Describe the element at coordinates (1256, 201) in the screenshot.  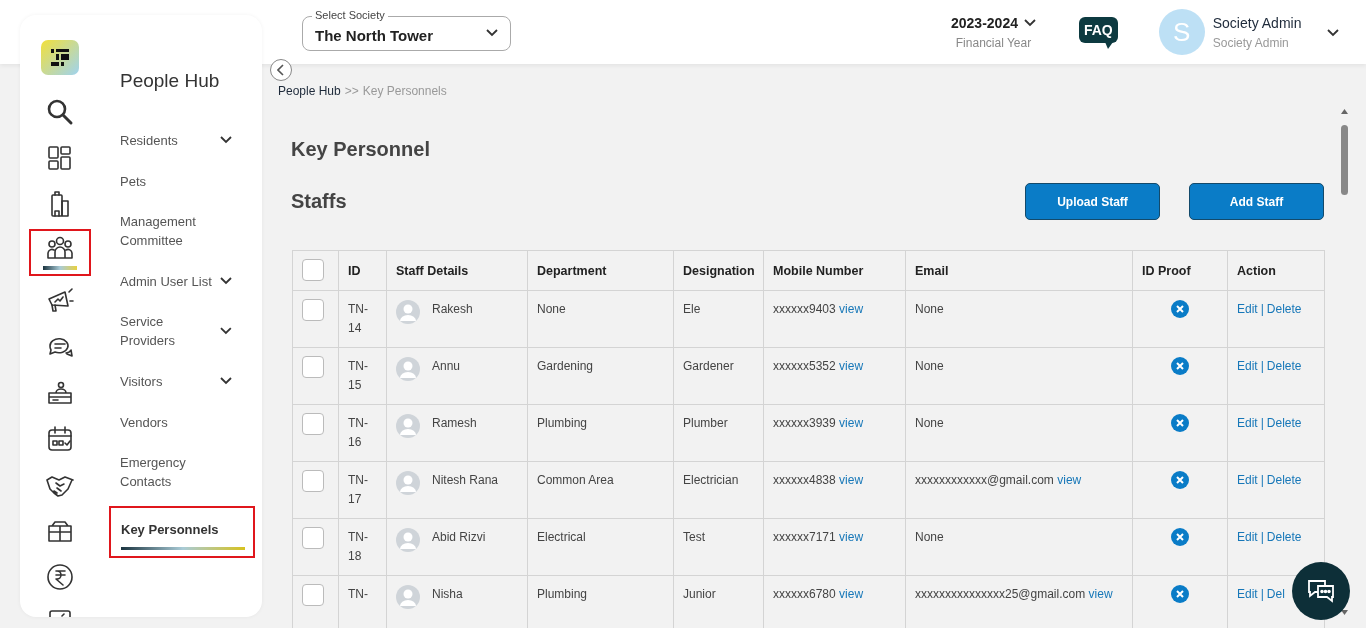
I see `add-button: Add Staff` at that location.